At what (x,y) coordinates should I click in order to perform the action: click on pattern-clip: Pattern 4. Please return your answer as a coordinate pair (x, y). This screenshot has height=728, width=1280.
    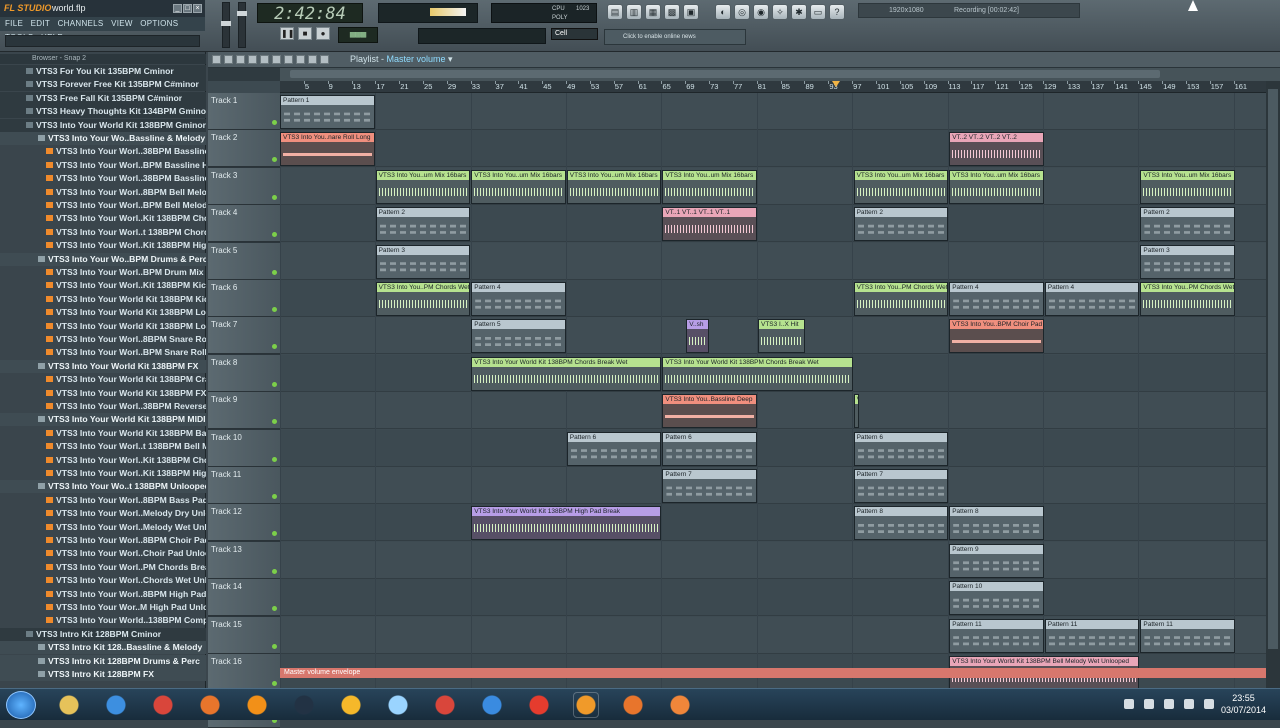
    Looking at the image, I should click on (518, 299).